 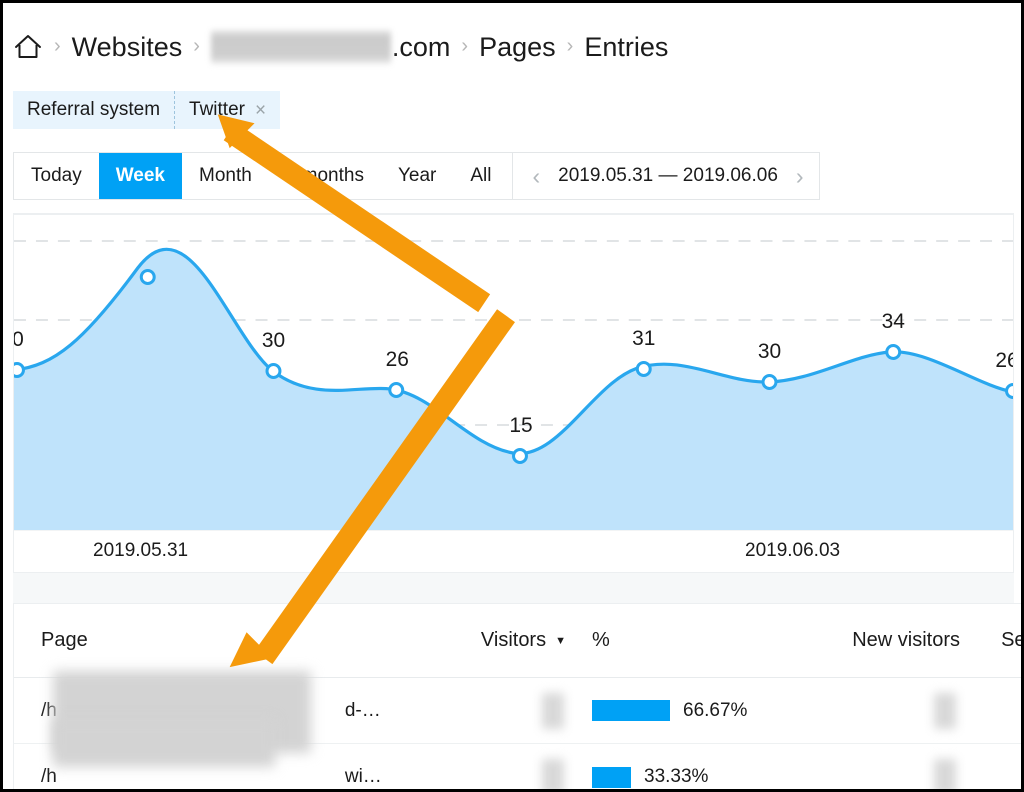 I want to click on period-button-3-months: 3 months, so click(x=324, y=176).